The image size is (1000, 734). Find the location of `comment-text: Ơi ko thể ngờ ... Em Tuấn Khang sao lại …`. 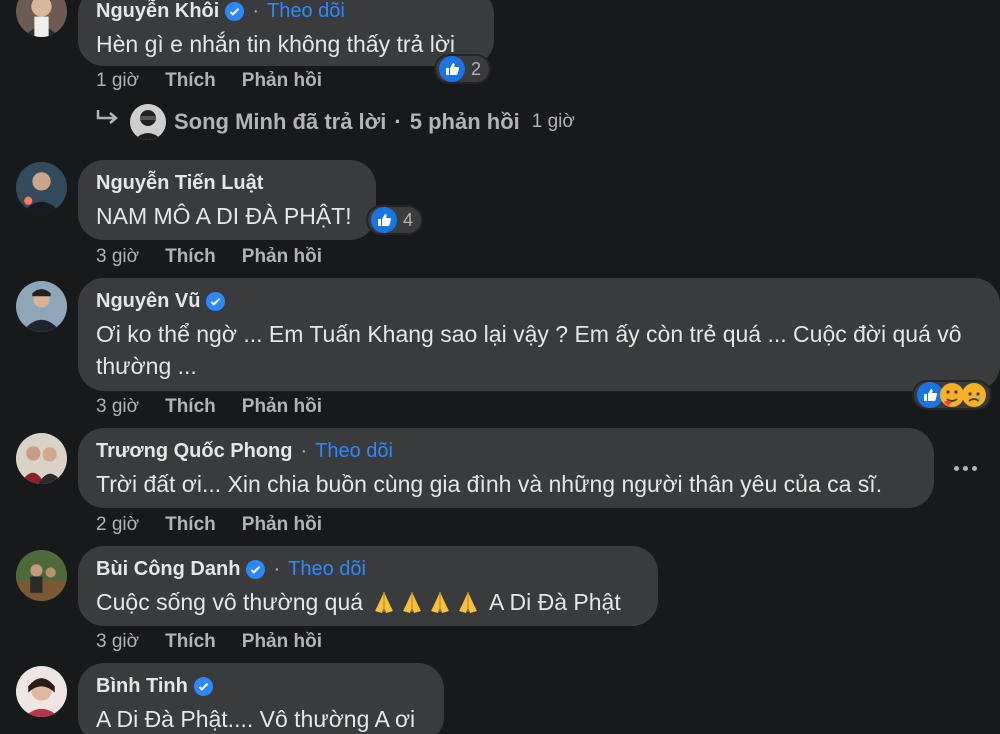

comment-text: Ơi ko thể ngờ ... Em Tuấn Khang sao lại … is located at coordinates (529, 350).